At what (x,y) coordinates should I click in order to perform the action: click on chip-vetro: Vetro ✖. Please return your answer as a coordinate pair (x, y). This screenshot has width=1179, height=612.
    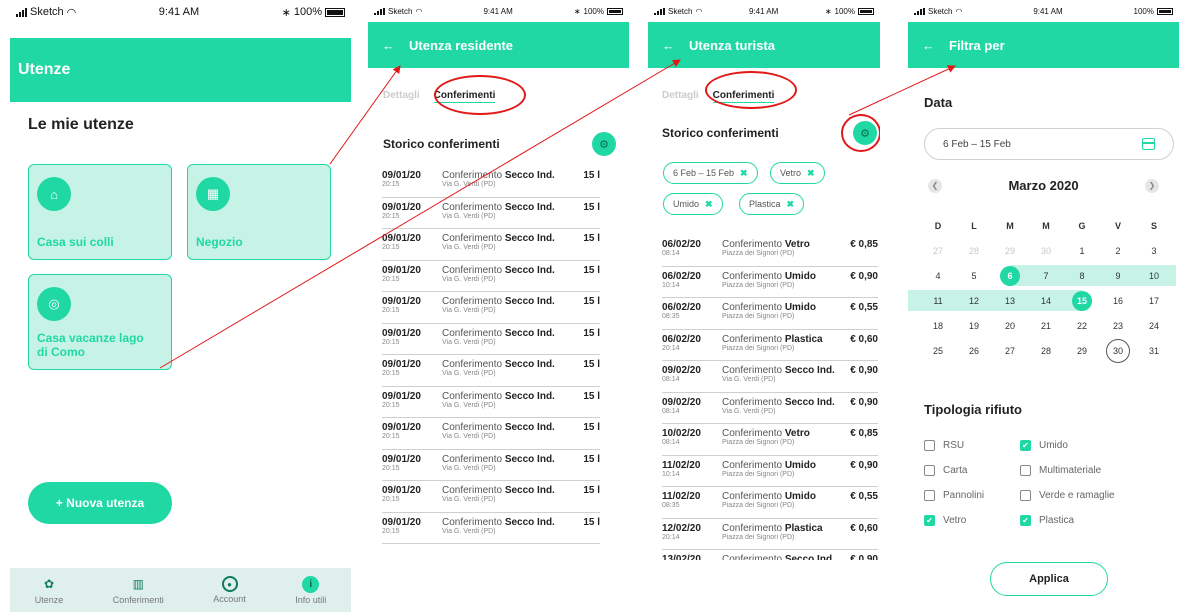
    Looking at the image, I should click on (797, 173).